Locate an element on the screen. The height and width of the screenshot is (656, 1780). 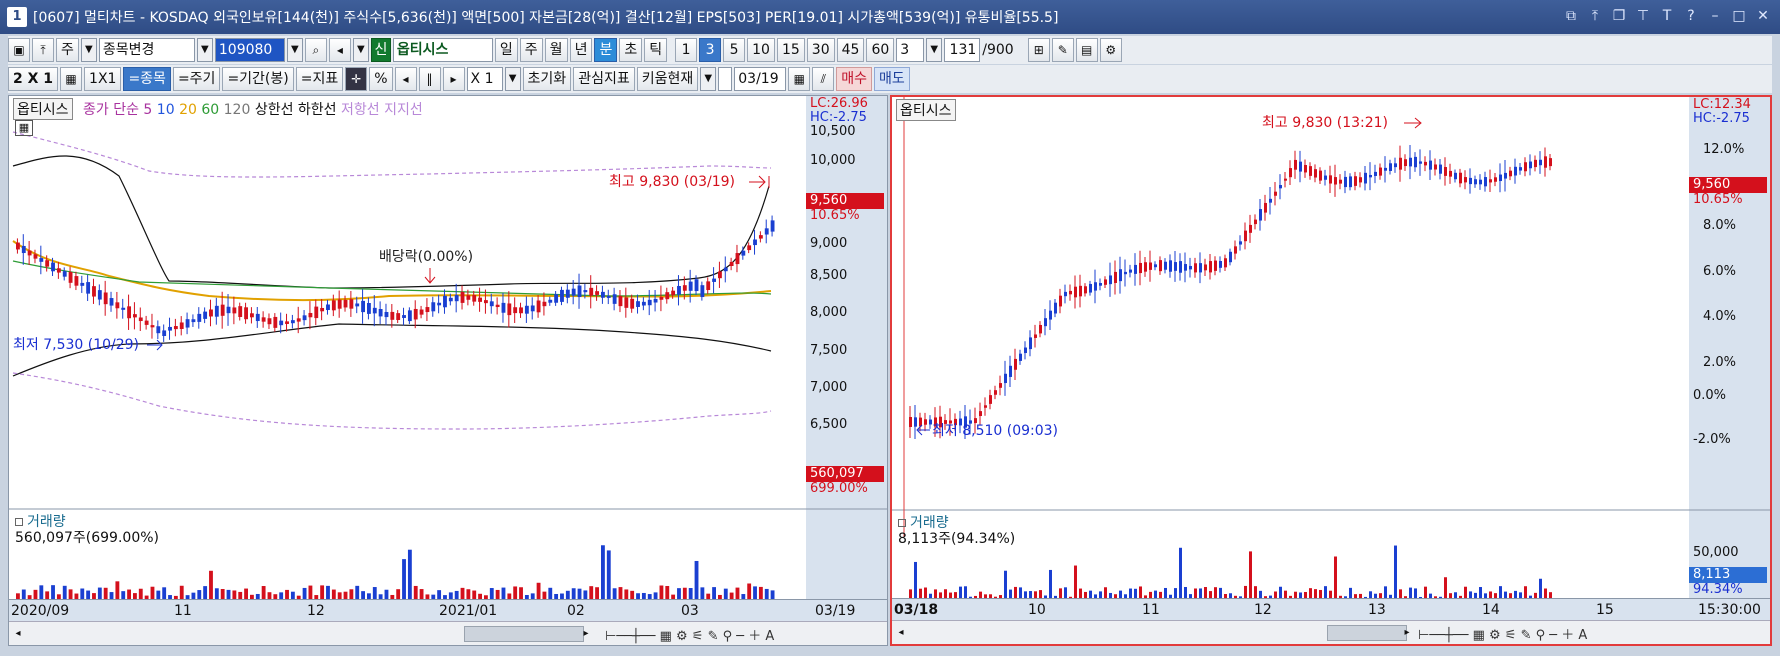
date-input: 03/19 is located at coordinates (760, 79).